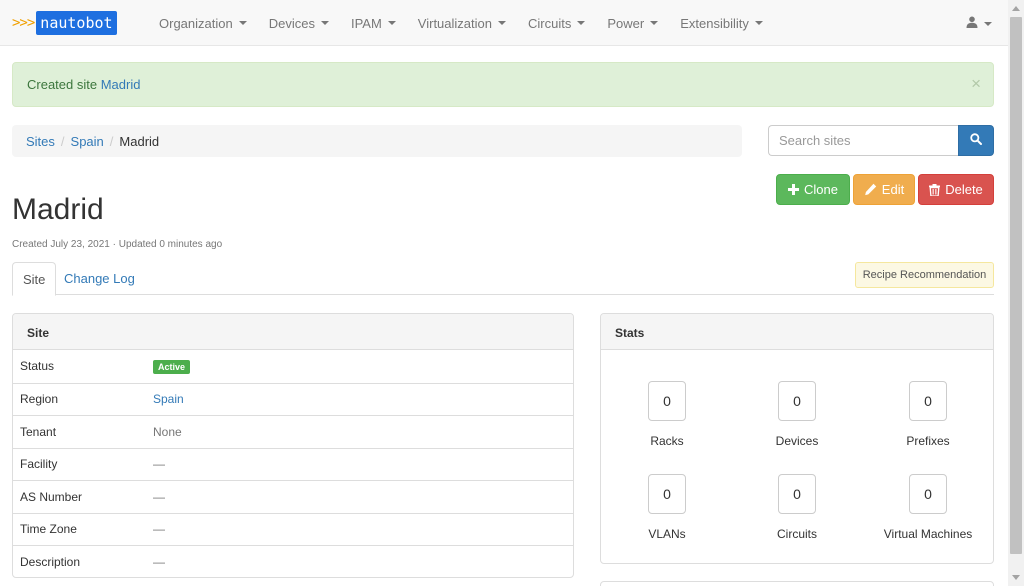 The height and width of the screenshot is (586, 1024). I want to click on stat-virtual-machines-label: Virtual Machines, so click(928, 534).